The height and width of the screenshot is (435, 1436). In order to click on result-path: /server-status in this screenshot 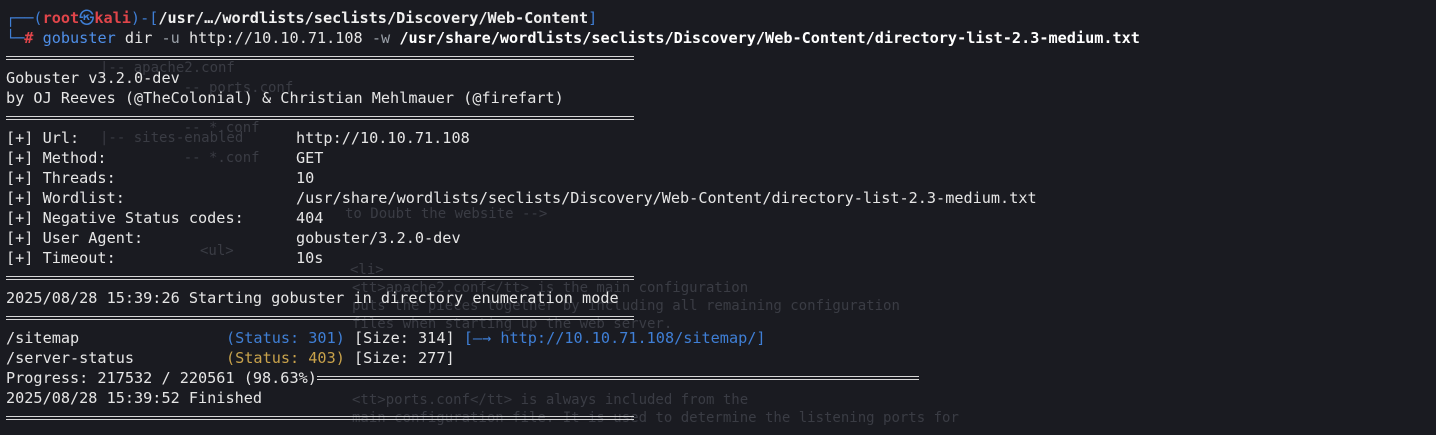, I will do `click(70, 358)`.